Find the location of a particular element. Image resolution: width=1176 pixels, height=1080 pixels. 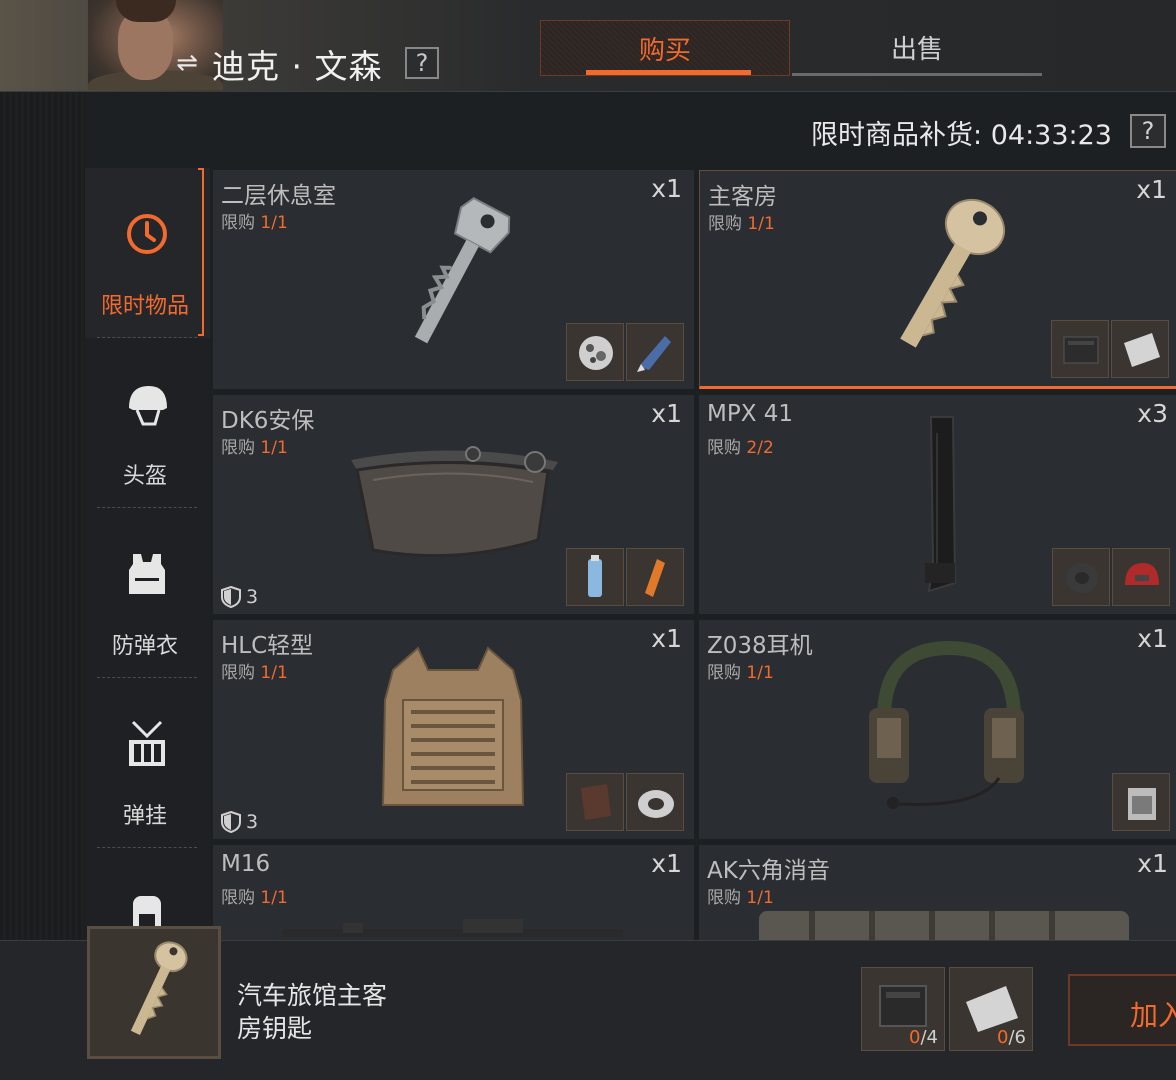

magazine-icon is located at coordinates (941, 504).